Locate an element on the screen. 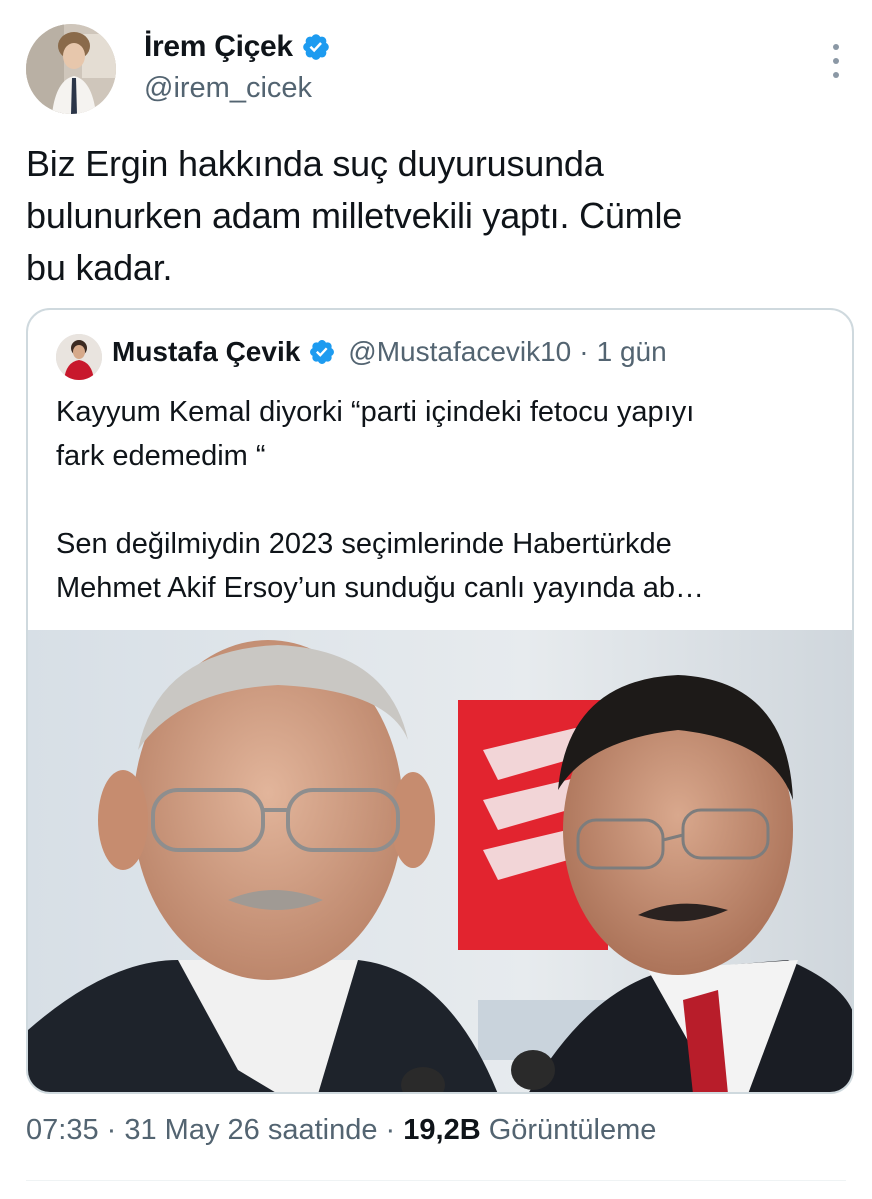  author-avatar-image is located at coordinates (71, 69).